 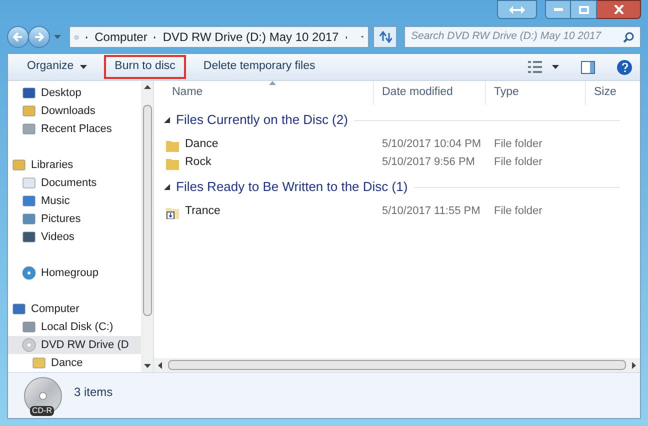 What do you see at coordinates (269, 212) in the screenshot?
I see `file-name: Trance` at bounding box center [269, 212].